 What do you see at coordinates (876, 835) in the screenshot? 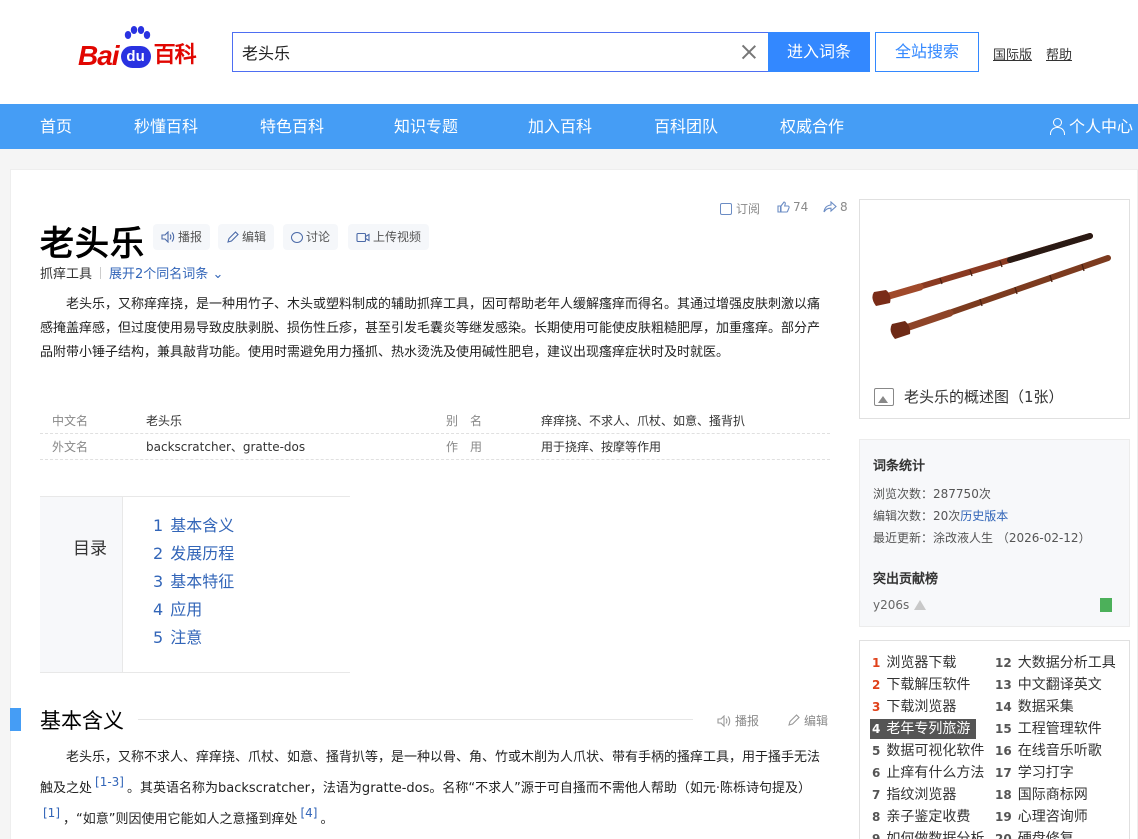
I see `hot-rank: 9` at bounding box center [876, 835].